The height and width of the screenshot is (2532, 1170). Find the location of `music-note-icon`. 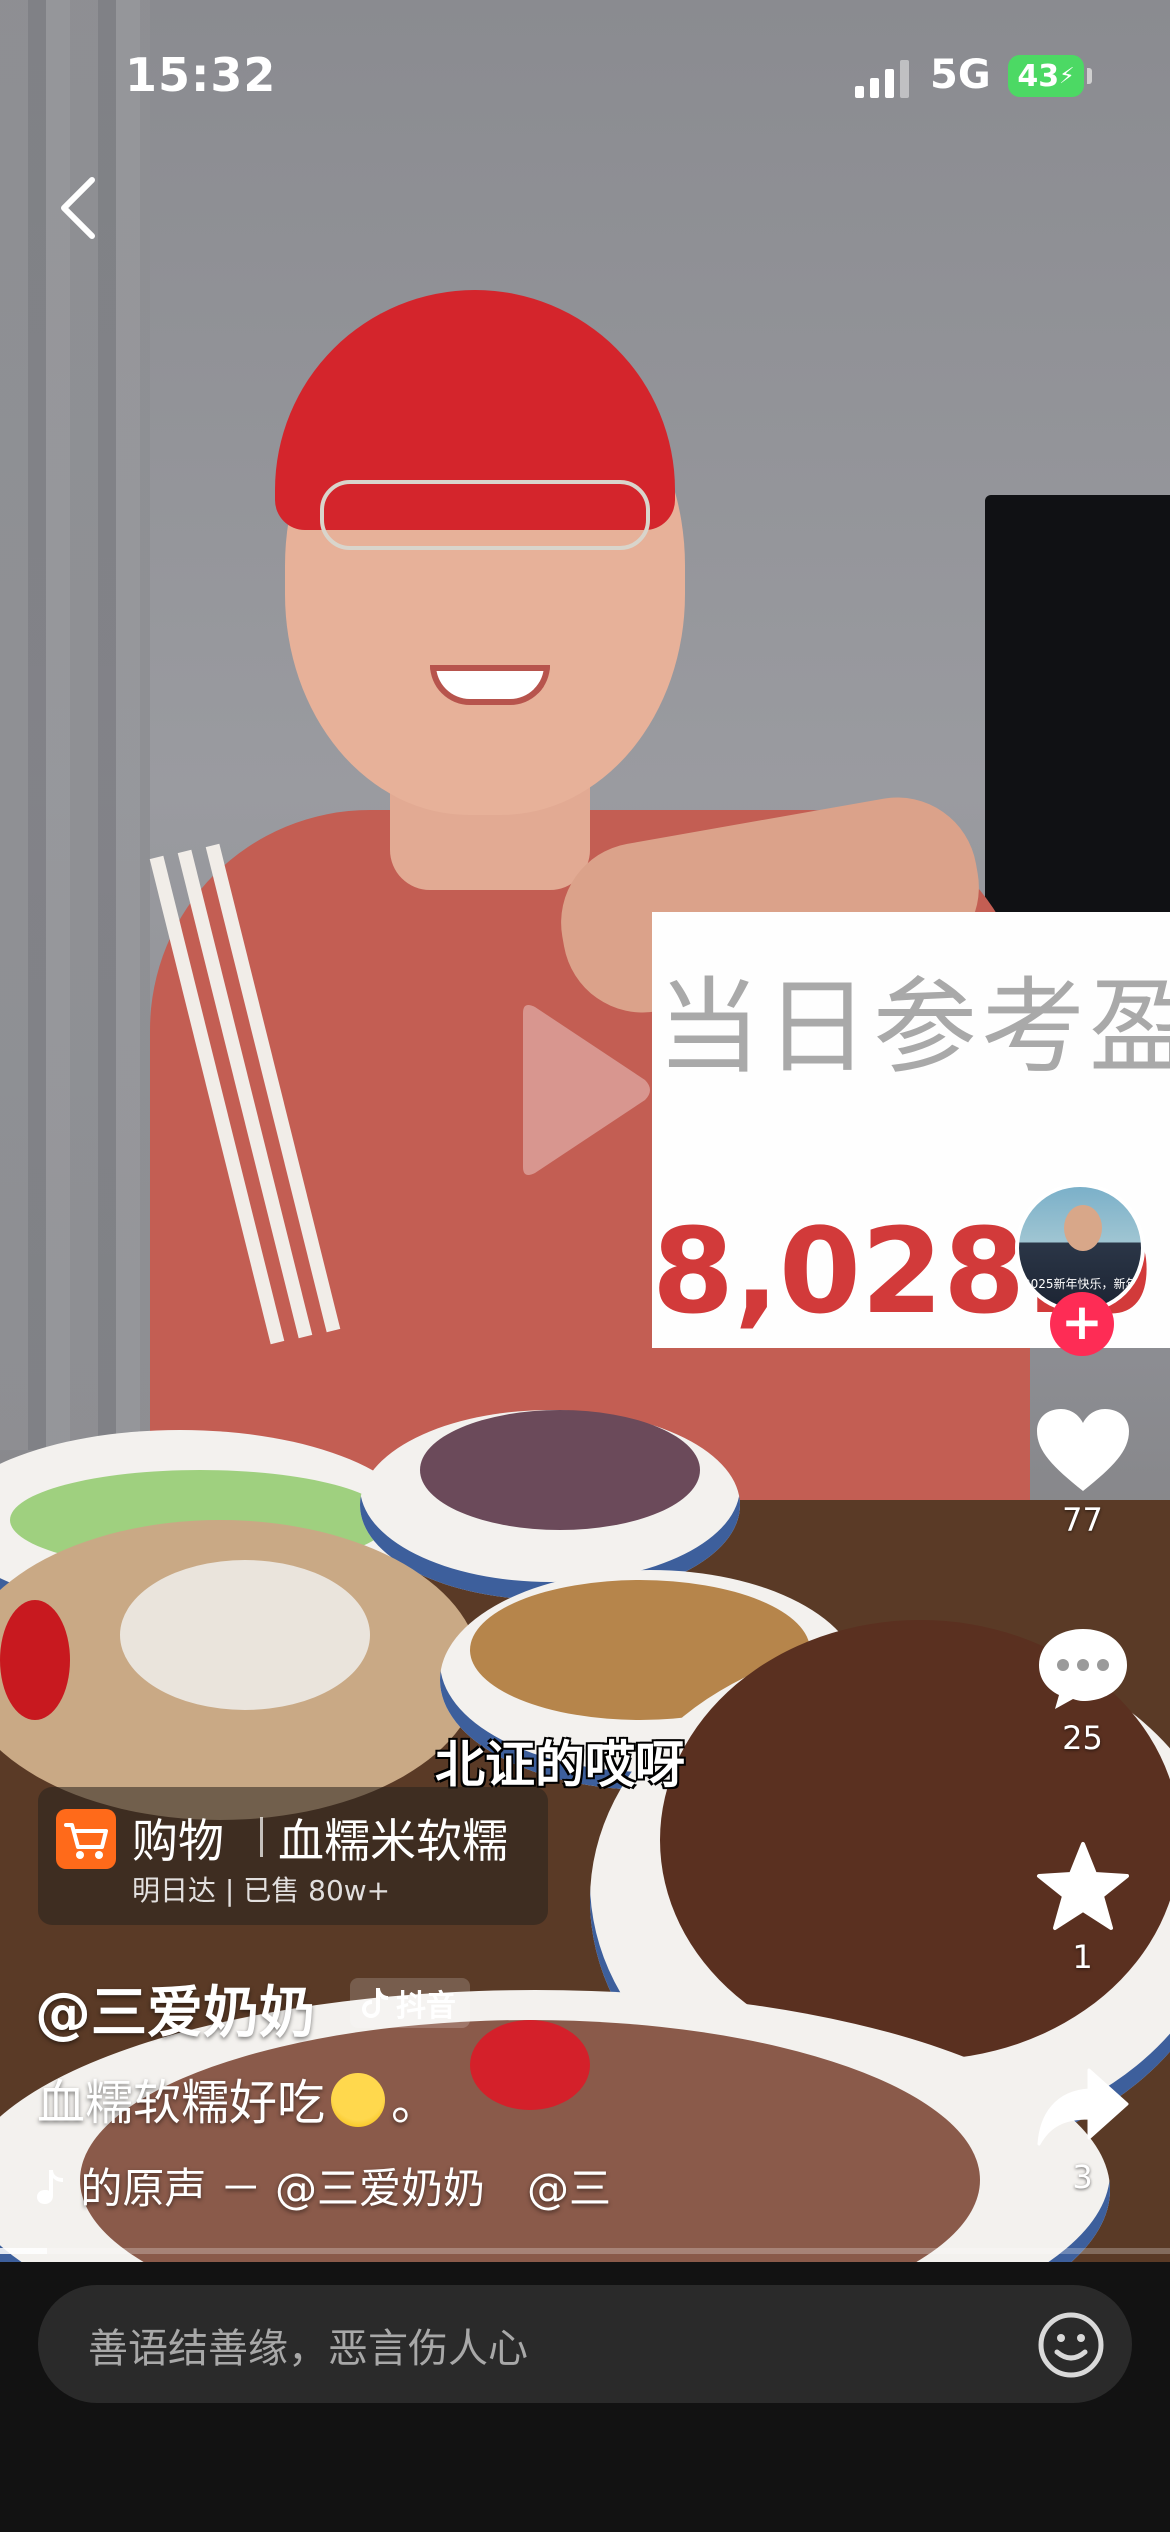

music-note-icon is located at coordinates (50, 2186).